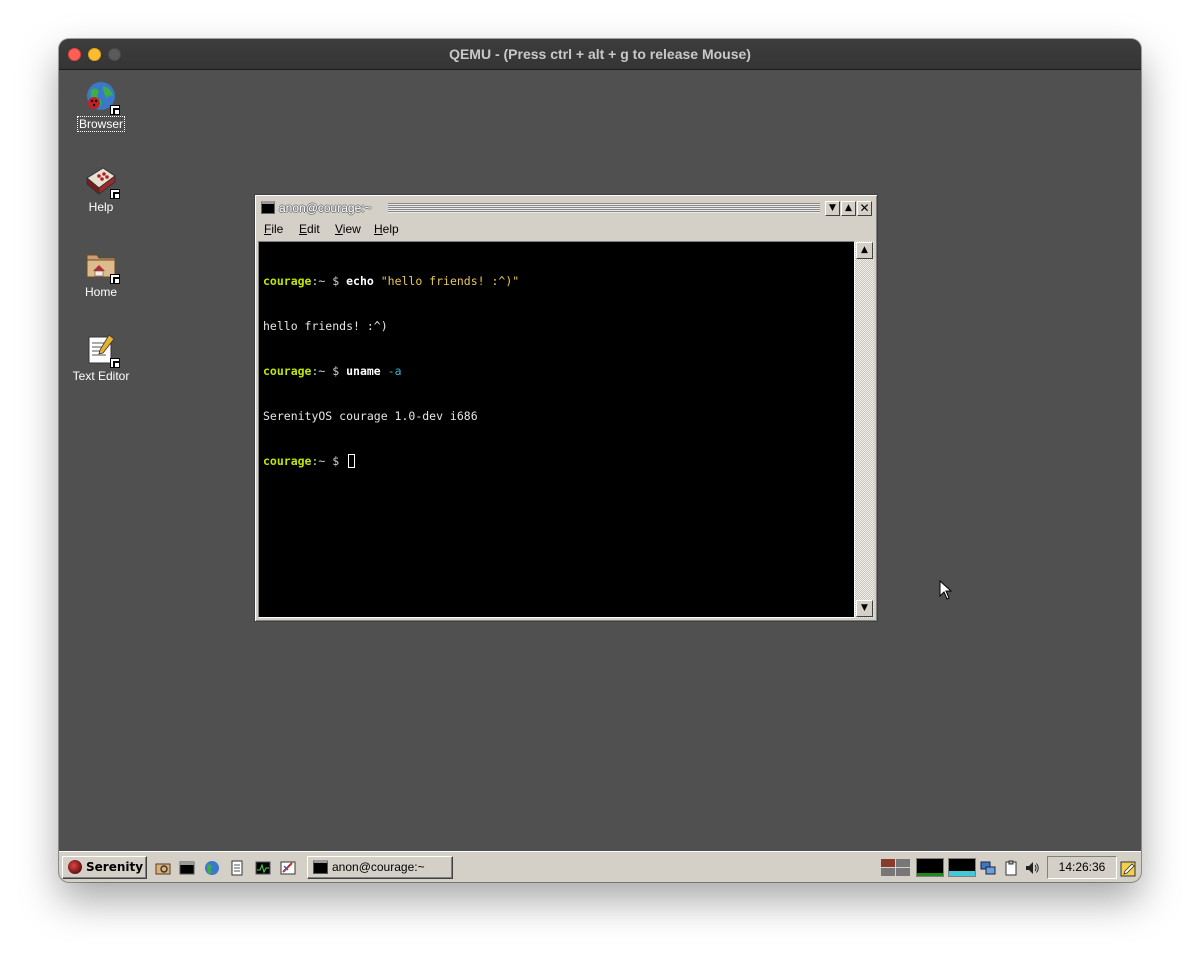 Image resolution: width=1200 pixels, height=959 pixels. I want to click on terminal-app-icon, so click(268, 207).